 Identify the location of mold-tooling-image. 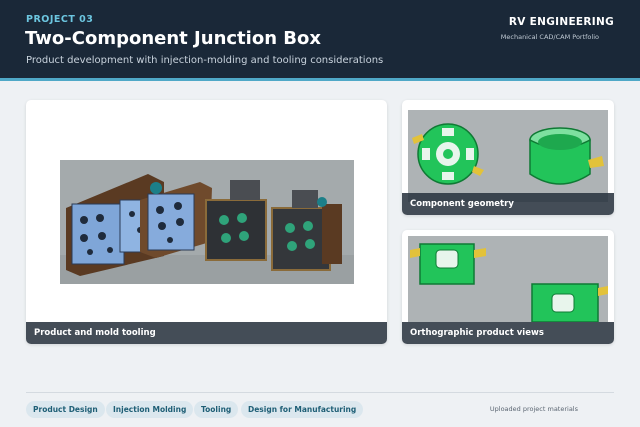
(207, 222).